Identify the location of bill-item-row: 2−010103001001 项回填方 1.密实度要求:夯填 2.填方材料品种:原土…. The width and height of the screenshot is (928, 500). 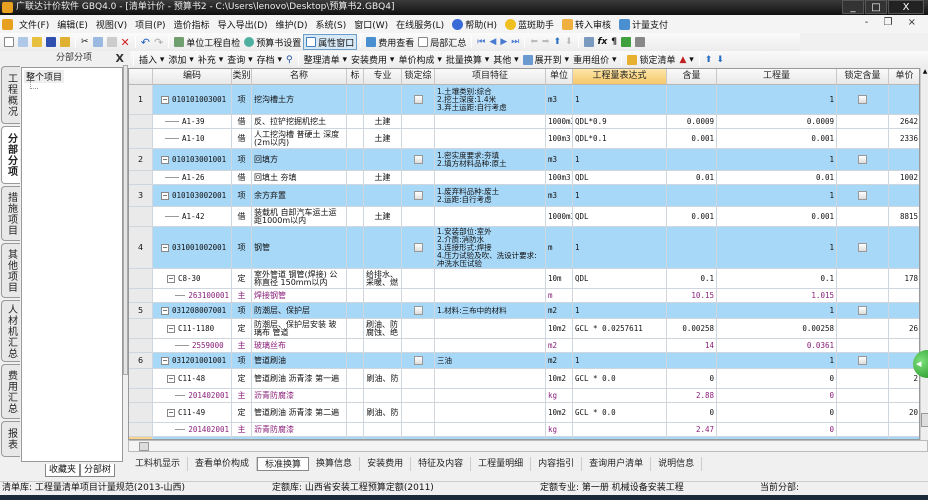
(524, 160).